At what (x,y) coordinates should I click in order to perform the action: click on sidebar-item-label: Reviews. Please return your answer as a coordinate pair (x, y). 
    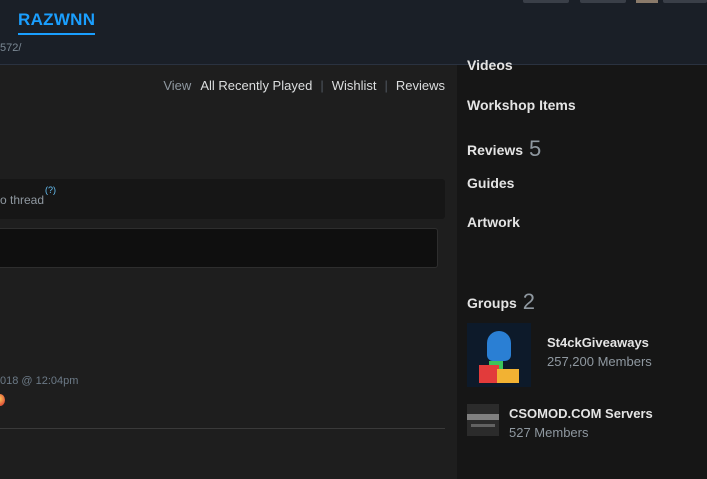
    Looking at the image, I should click on (495, 150).